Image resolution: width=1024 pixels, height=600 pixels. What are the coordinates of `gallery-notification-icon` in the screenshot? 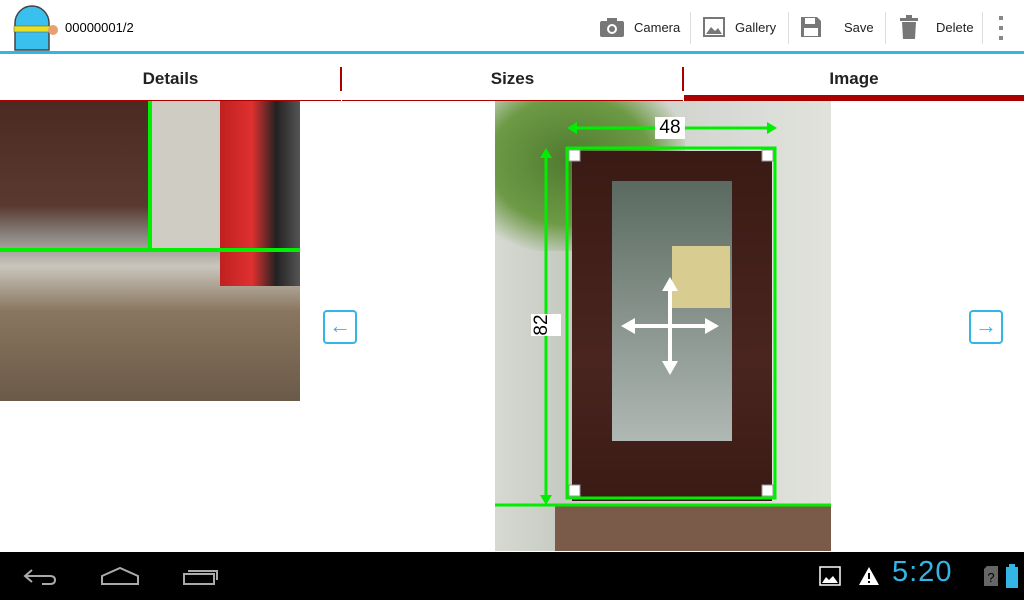 It's located at (830, 576).